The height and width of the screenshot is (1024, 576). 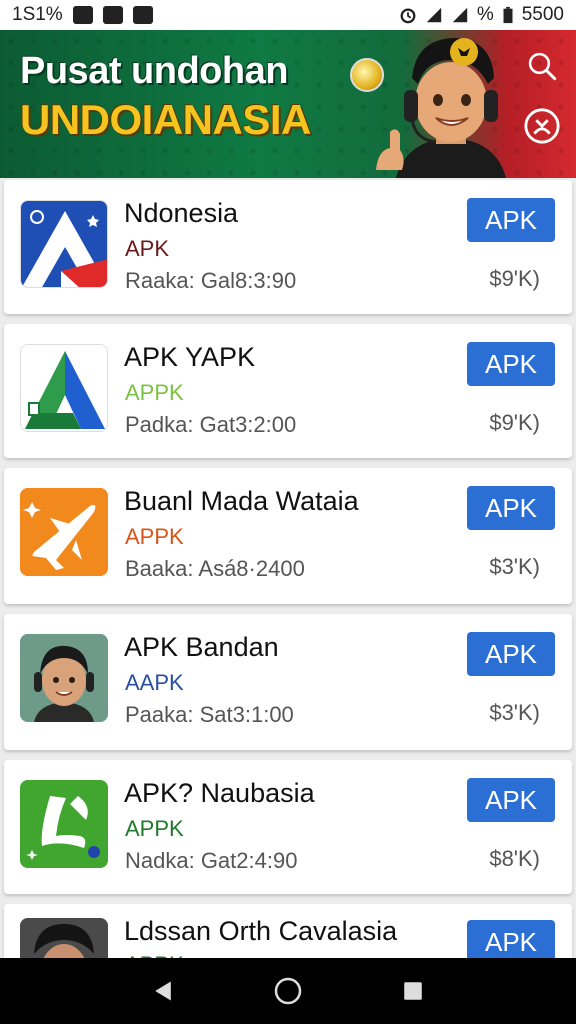 What do you see at coordinates (64, 824) in the screenshot?
I see `green-l-icon` at bounding box center [64, 824].